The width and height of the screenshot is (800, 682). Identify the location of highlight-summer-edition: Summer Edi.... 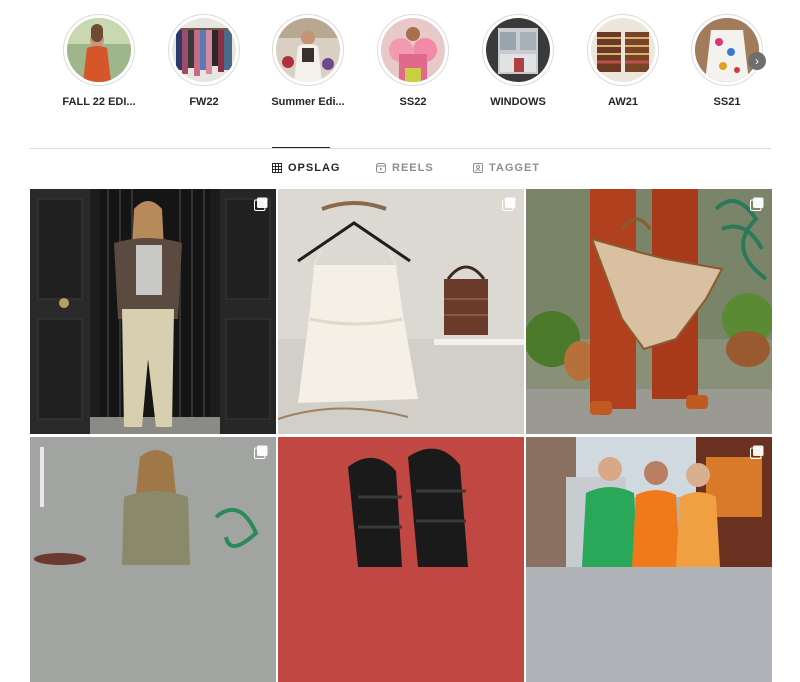
(308, 61).